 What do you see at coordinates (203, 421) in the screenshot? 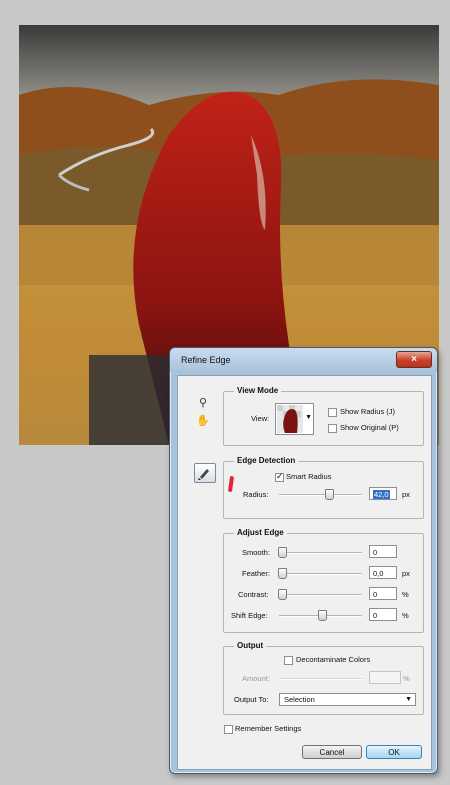
I see `hand-tool-icon: ✋` at bounding box center [203, 421].